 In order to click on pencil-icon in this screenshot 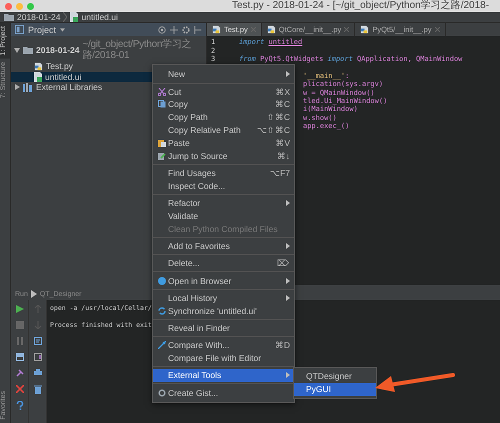, I will do `click(162, 156)`.